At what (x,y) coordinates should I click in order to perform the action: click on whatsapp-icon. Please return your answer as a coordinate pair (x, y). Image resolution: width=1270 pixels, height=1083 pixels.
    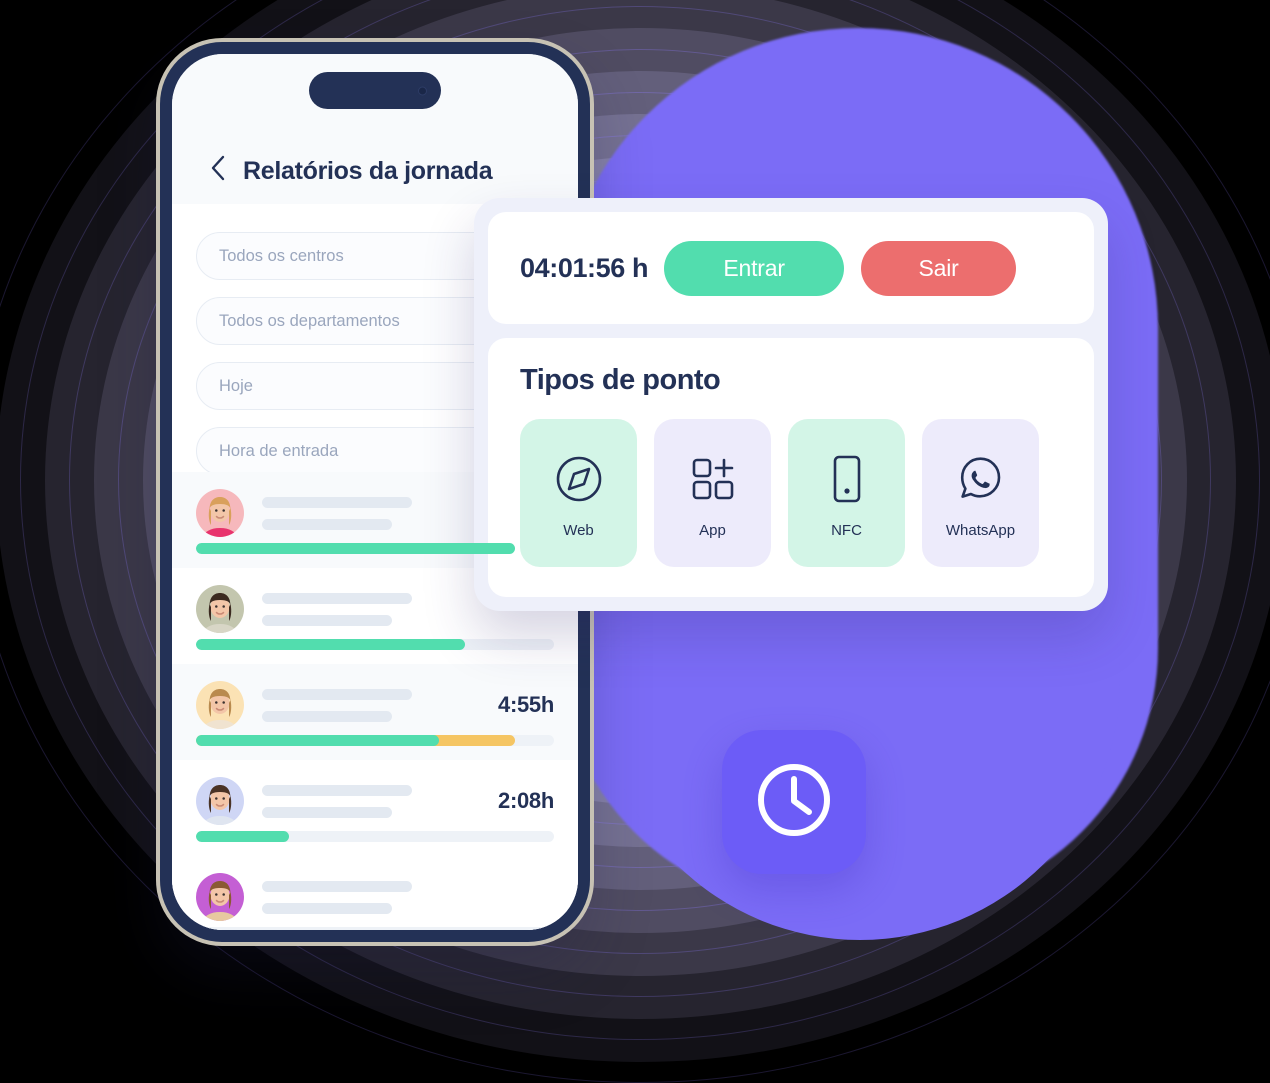
    Looking at the image, I should click on (981, 479).